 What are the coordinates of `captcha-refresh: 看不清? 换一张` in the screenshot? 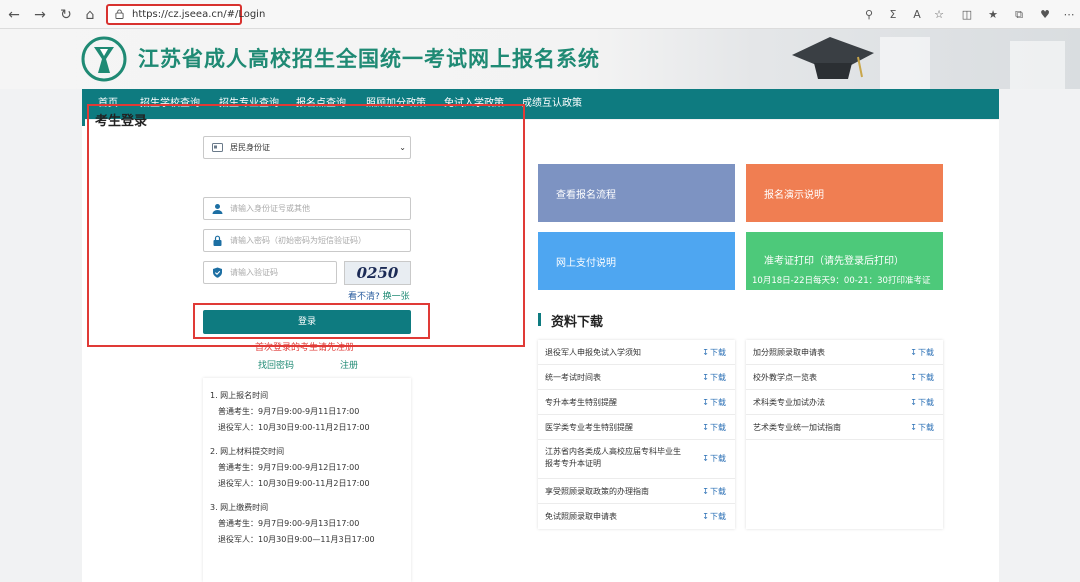 It's located at (379, 295).